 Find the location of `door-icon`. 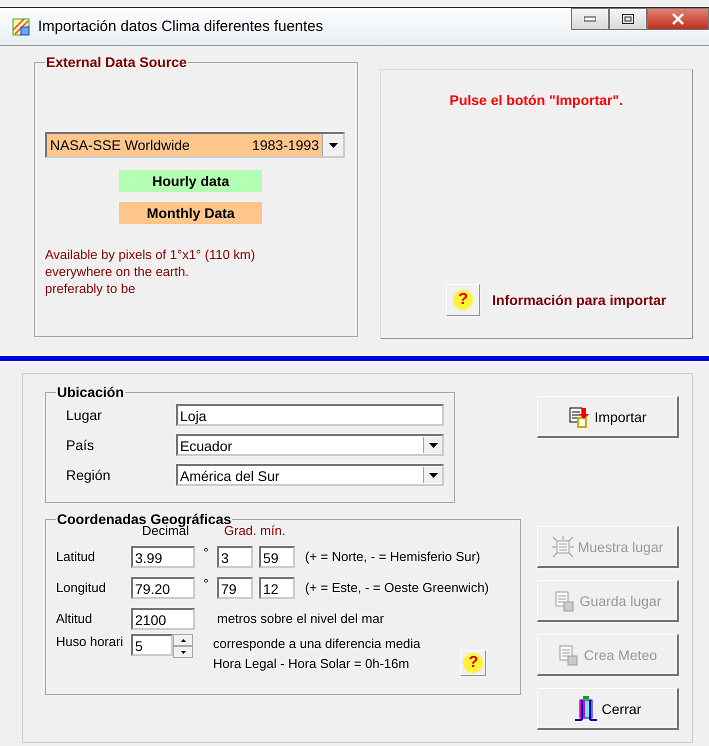

door-icon is located at coordinates (586, 709).